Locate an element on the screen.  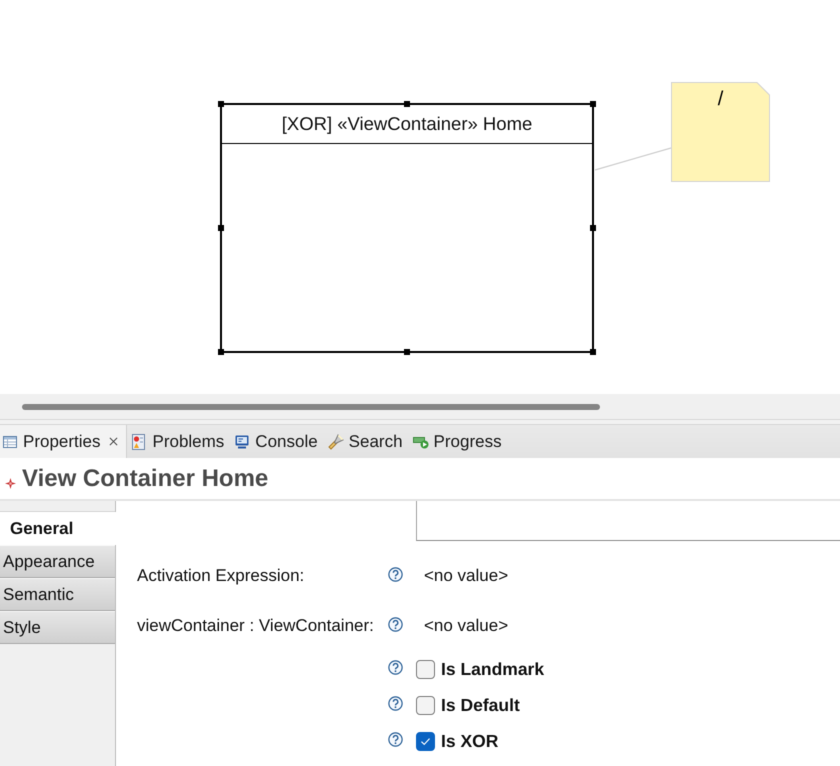
section-tab: General is located at coordinates (58, 528).